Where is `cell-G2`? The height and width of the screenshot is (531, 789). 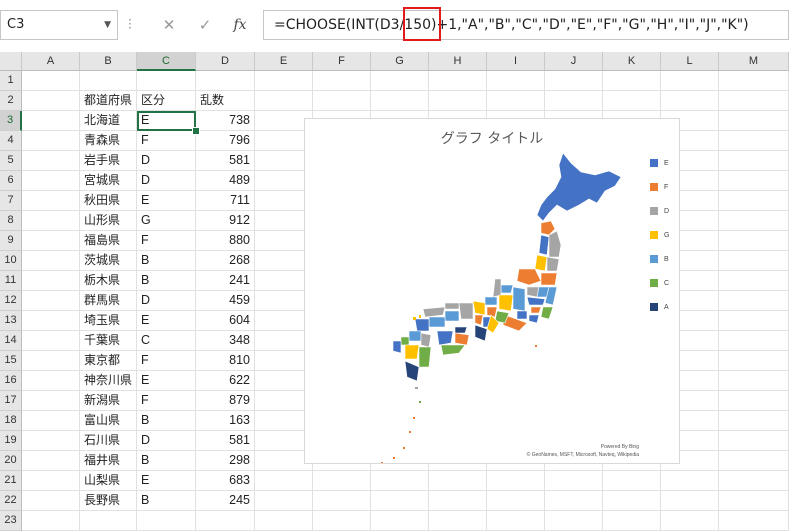
cell-G2 is located at coordinates (400, 101).